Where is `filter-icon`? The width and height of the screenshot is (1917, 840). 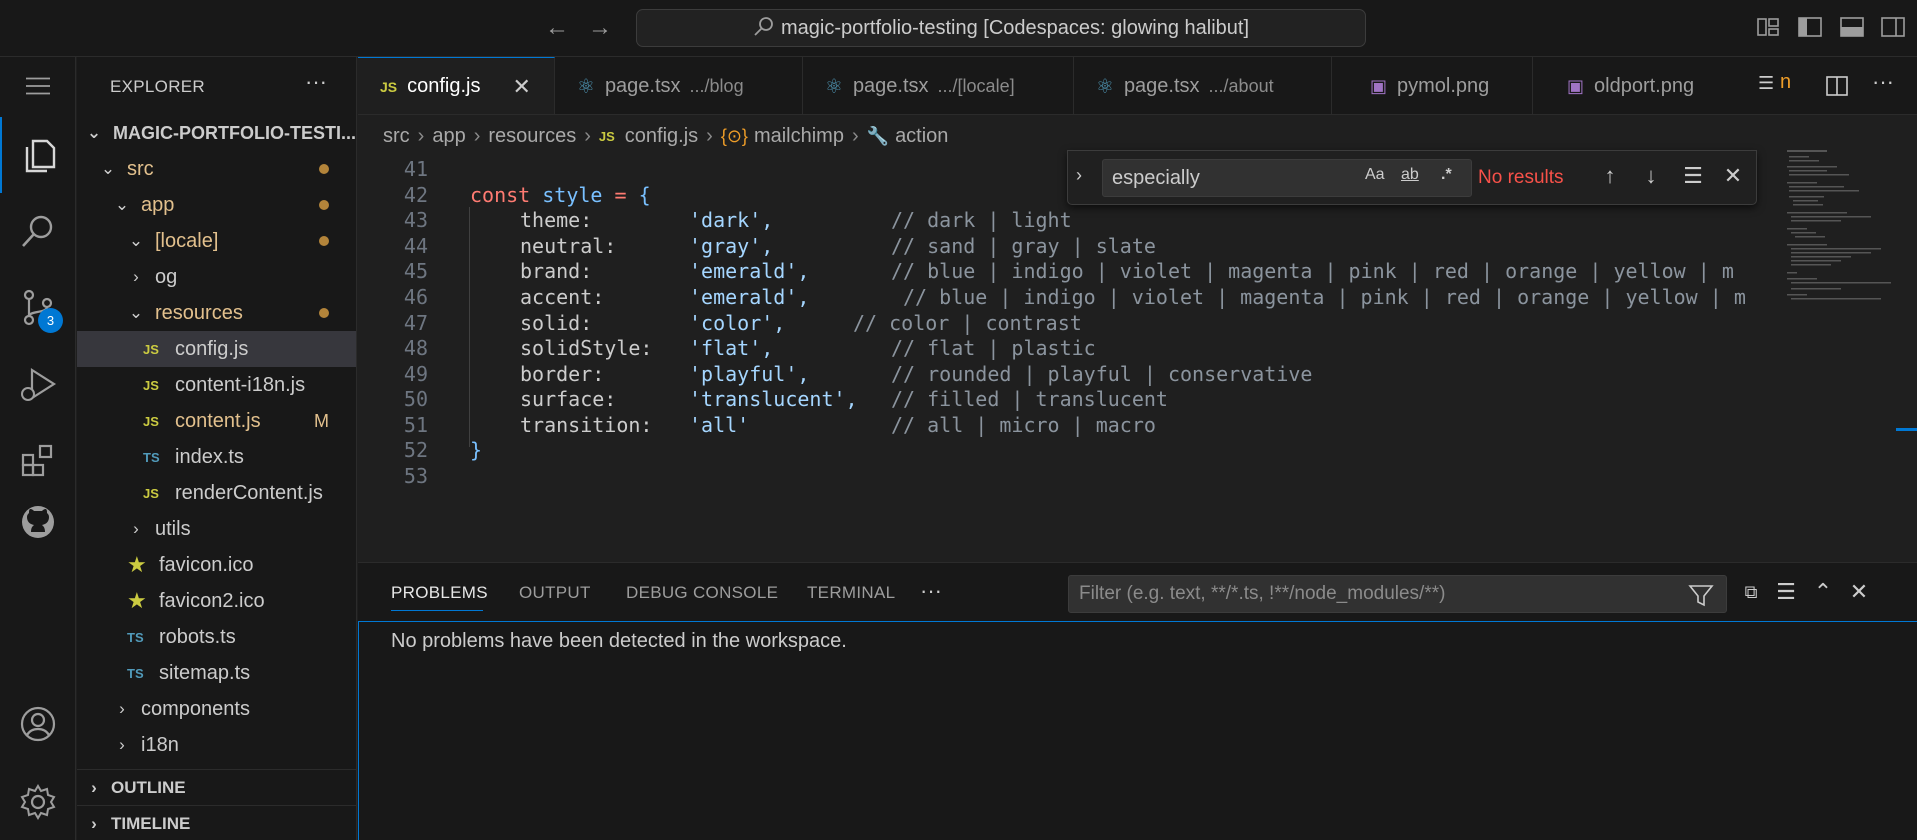
filter-icon is located at coordinates (1701, 596).